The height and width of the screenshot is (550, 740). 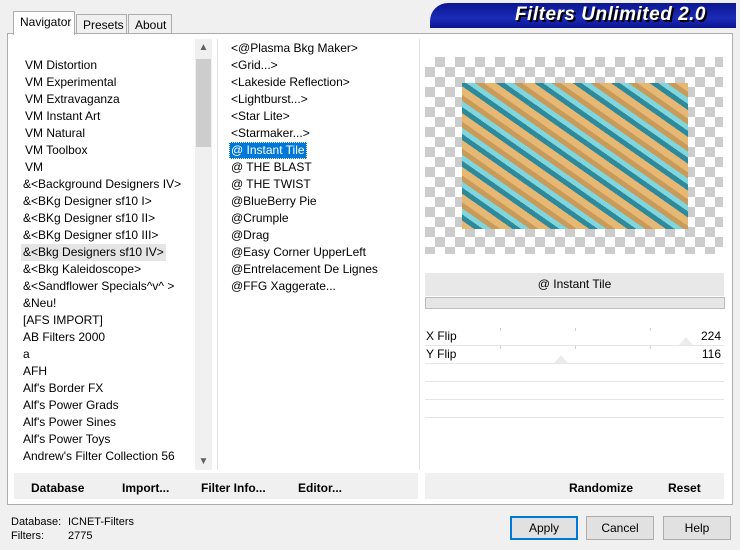 I want to click on progress-bar, so click(x=575, y=303).